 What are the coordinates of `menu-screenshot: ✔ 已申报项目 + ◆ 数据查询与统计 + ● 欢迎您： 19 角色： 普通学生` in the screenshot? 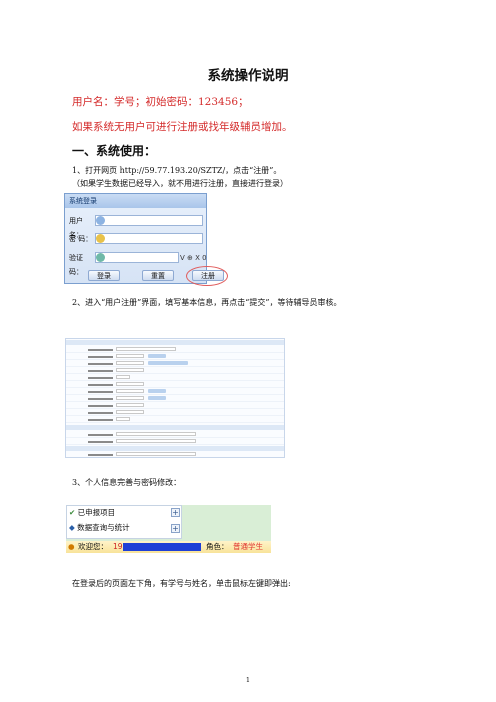 It's located at (168, 529).